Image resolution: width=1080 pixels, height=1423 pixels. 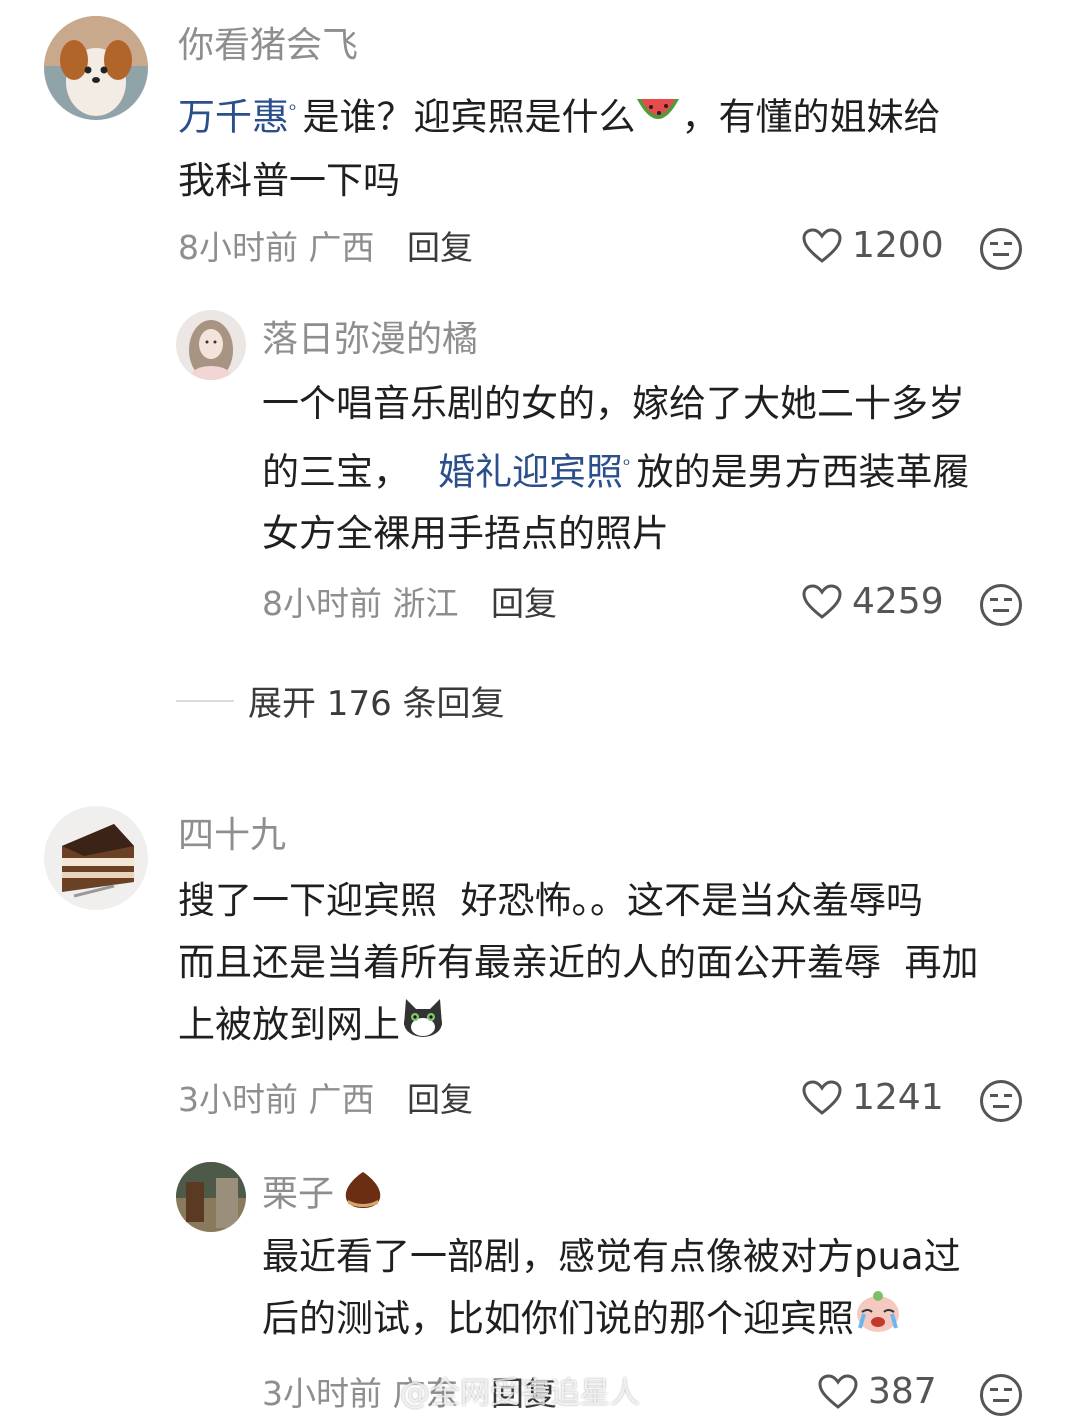 What do you see at coordinates (376, 704) in the screenshot?
I see `expand-replies-label: 展开 176 条回复` at bounding box center [376, 704].